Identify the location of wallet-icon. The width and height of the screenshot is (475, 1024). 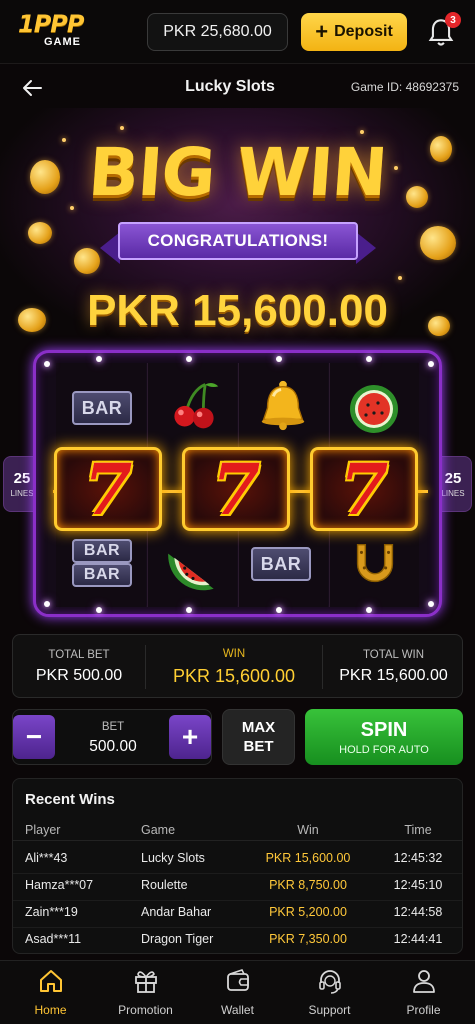
(237, 980).